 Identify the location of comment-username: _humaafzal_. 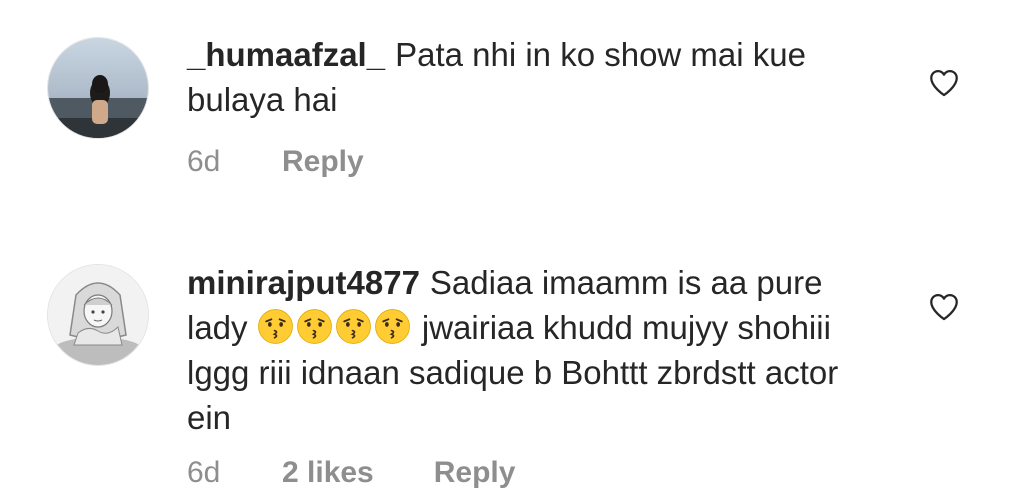
(286, 54).